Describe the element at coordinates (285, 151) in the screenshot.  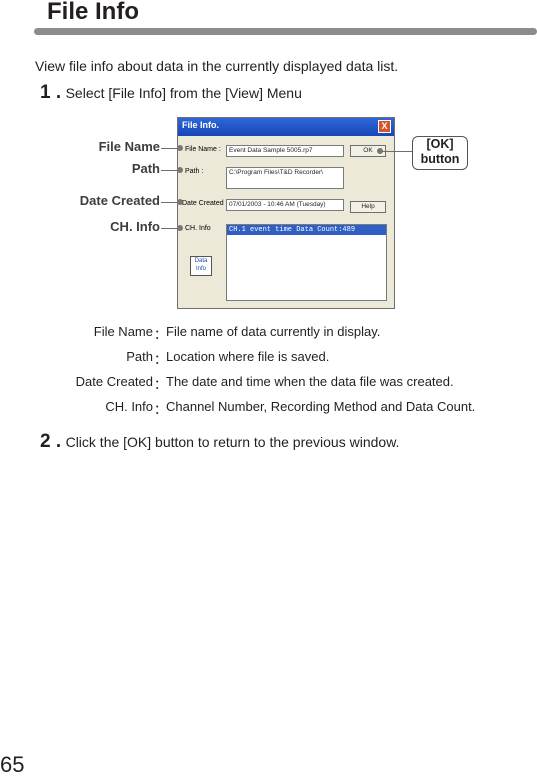
I see `file-name-field: Event Data Sample 5005.rp7` at that location.